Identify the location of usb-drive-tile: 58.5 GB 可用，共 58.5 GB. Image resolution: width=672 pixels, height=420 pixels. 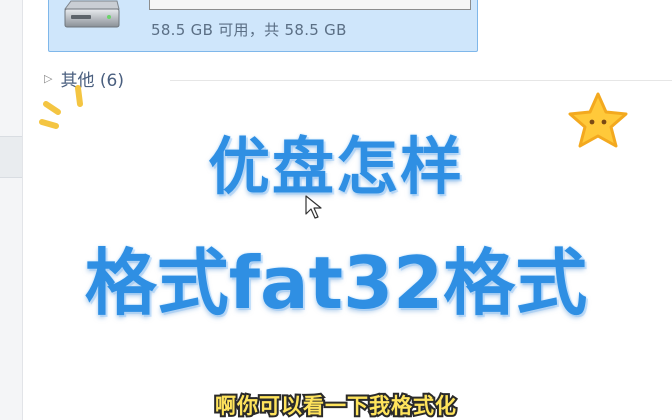
(263, 26).